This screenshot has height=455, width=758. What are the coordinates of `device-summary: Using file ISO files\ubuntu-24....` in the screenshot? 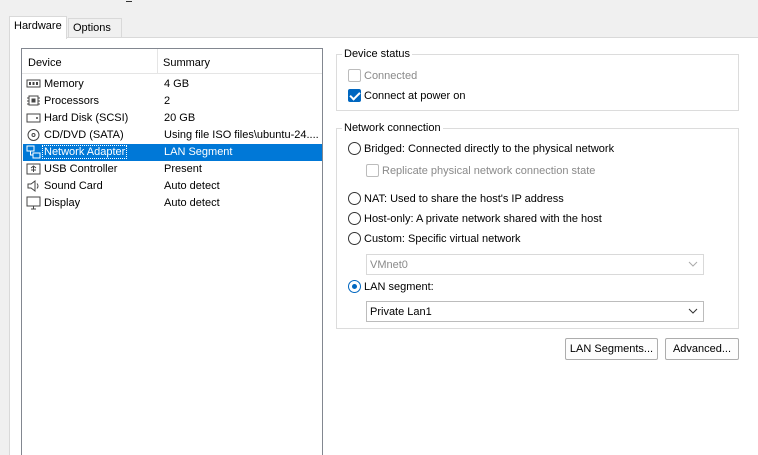 It's located at (241, 135).